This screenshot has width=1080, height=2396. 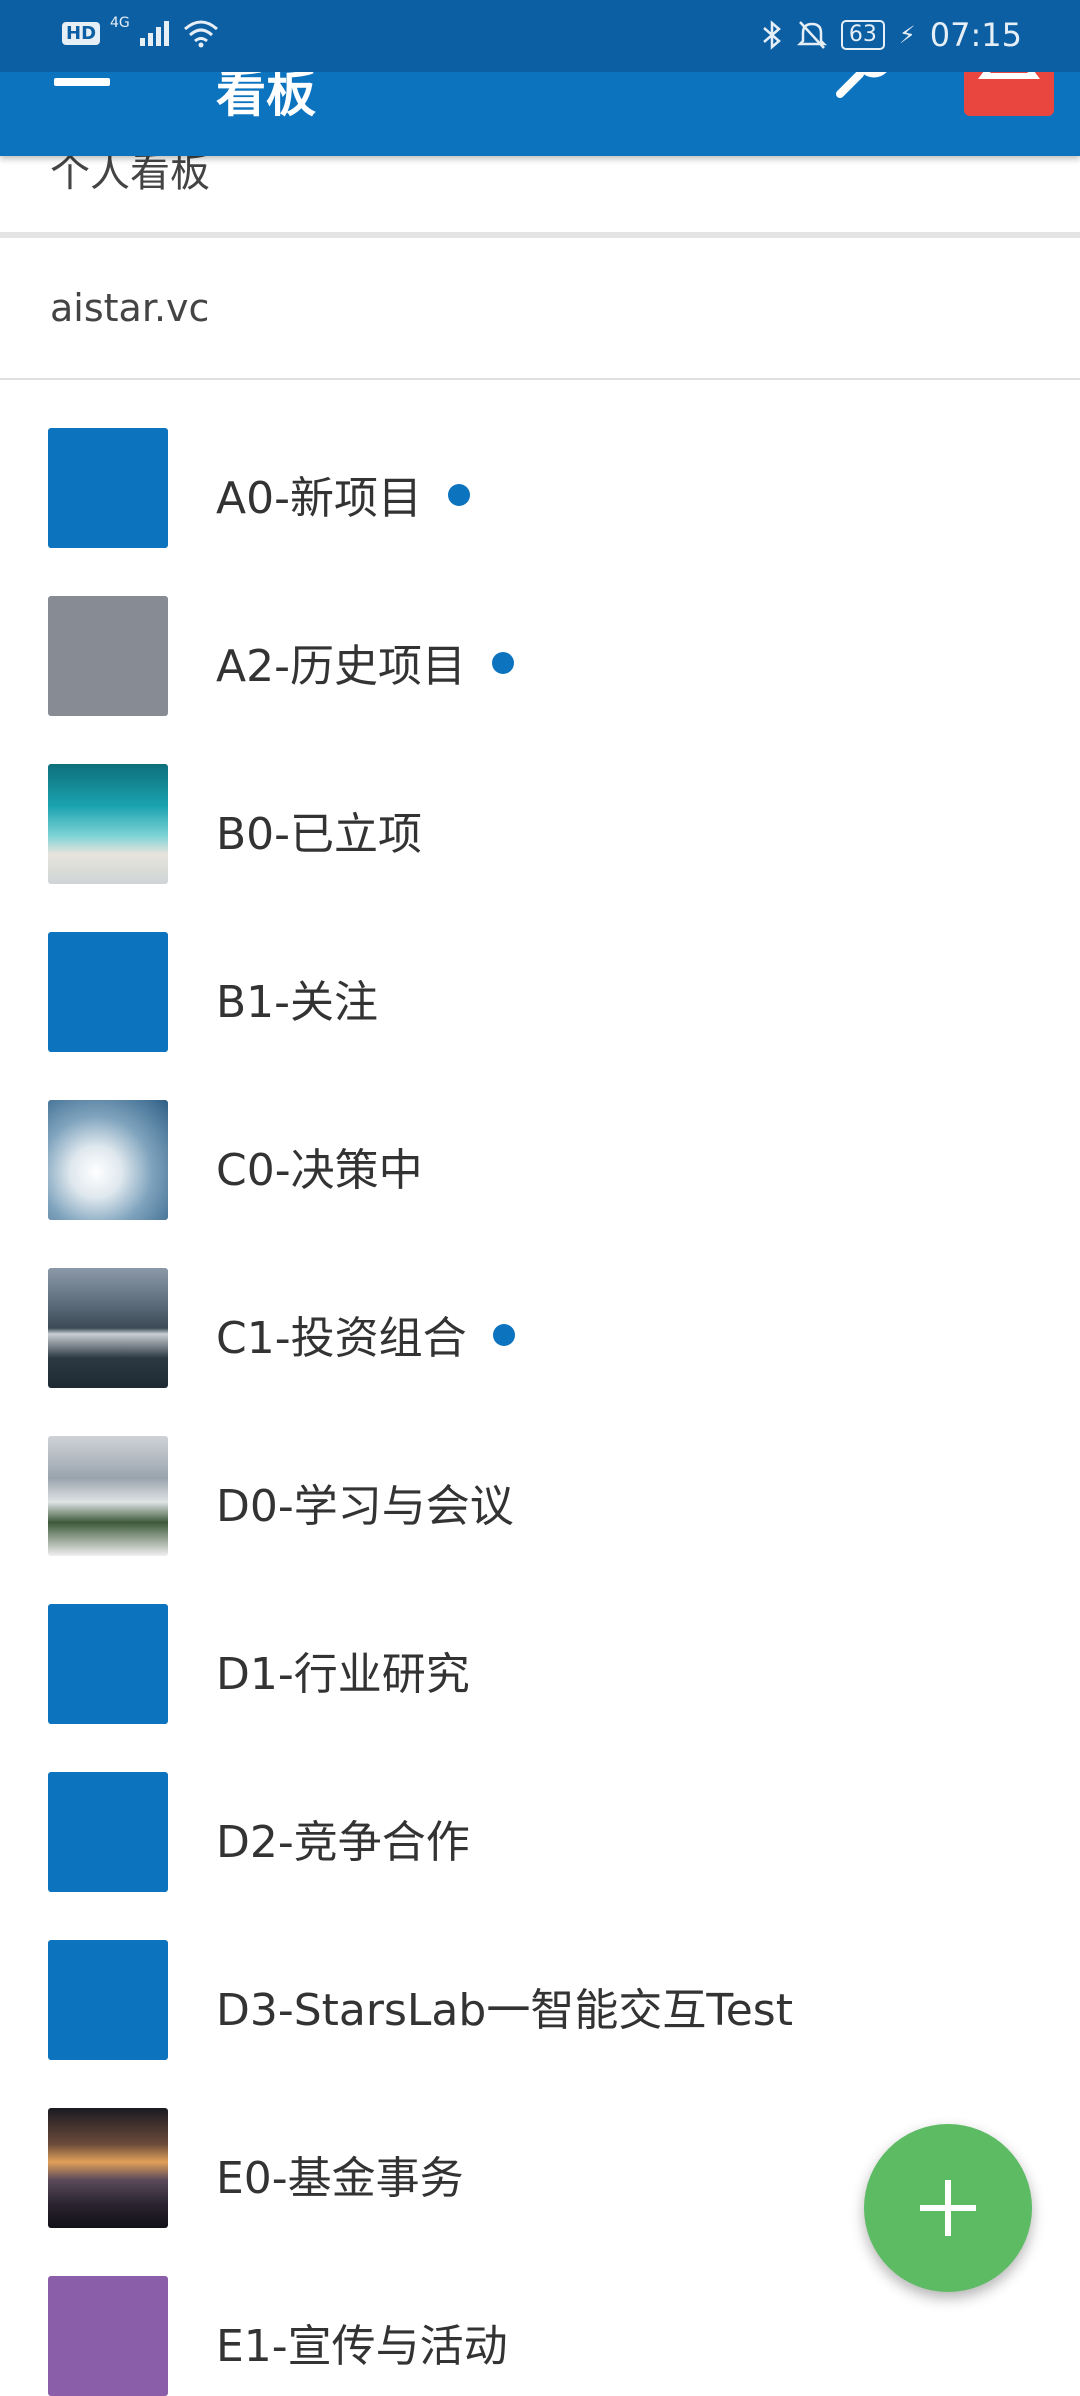 What do you see at coordinates (540, 799) in the screenshot?
I see `board-item: B0-已立项` at bounding box center [540, 799].